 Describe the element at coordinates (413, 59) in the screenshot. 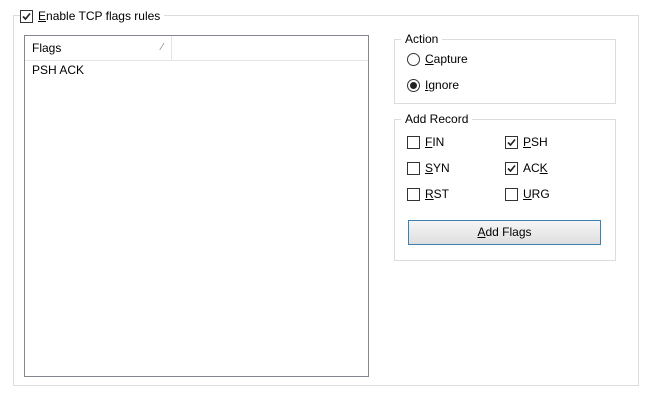

I see `radio-capture-circle` at that location.